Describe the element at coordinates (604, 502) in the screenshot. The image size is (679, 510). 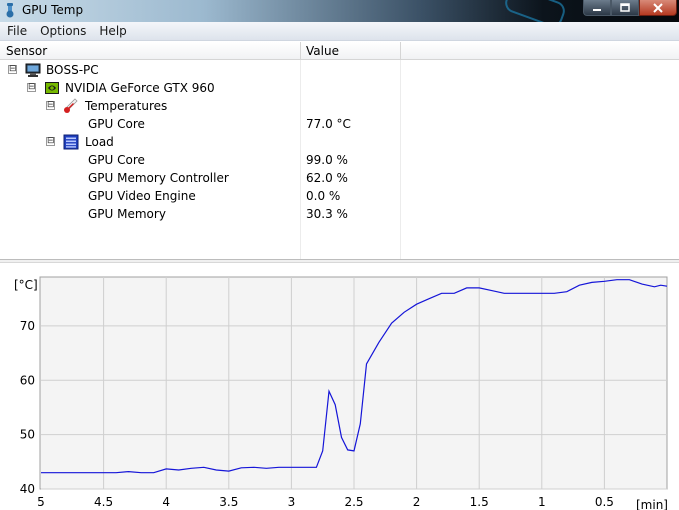
I see `x-tick-label: 0.5` at that location.